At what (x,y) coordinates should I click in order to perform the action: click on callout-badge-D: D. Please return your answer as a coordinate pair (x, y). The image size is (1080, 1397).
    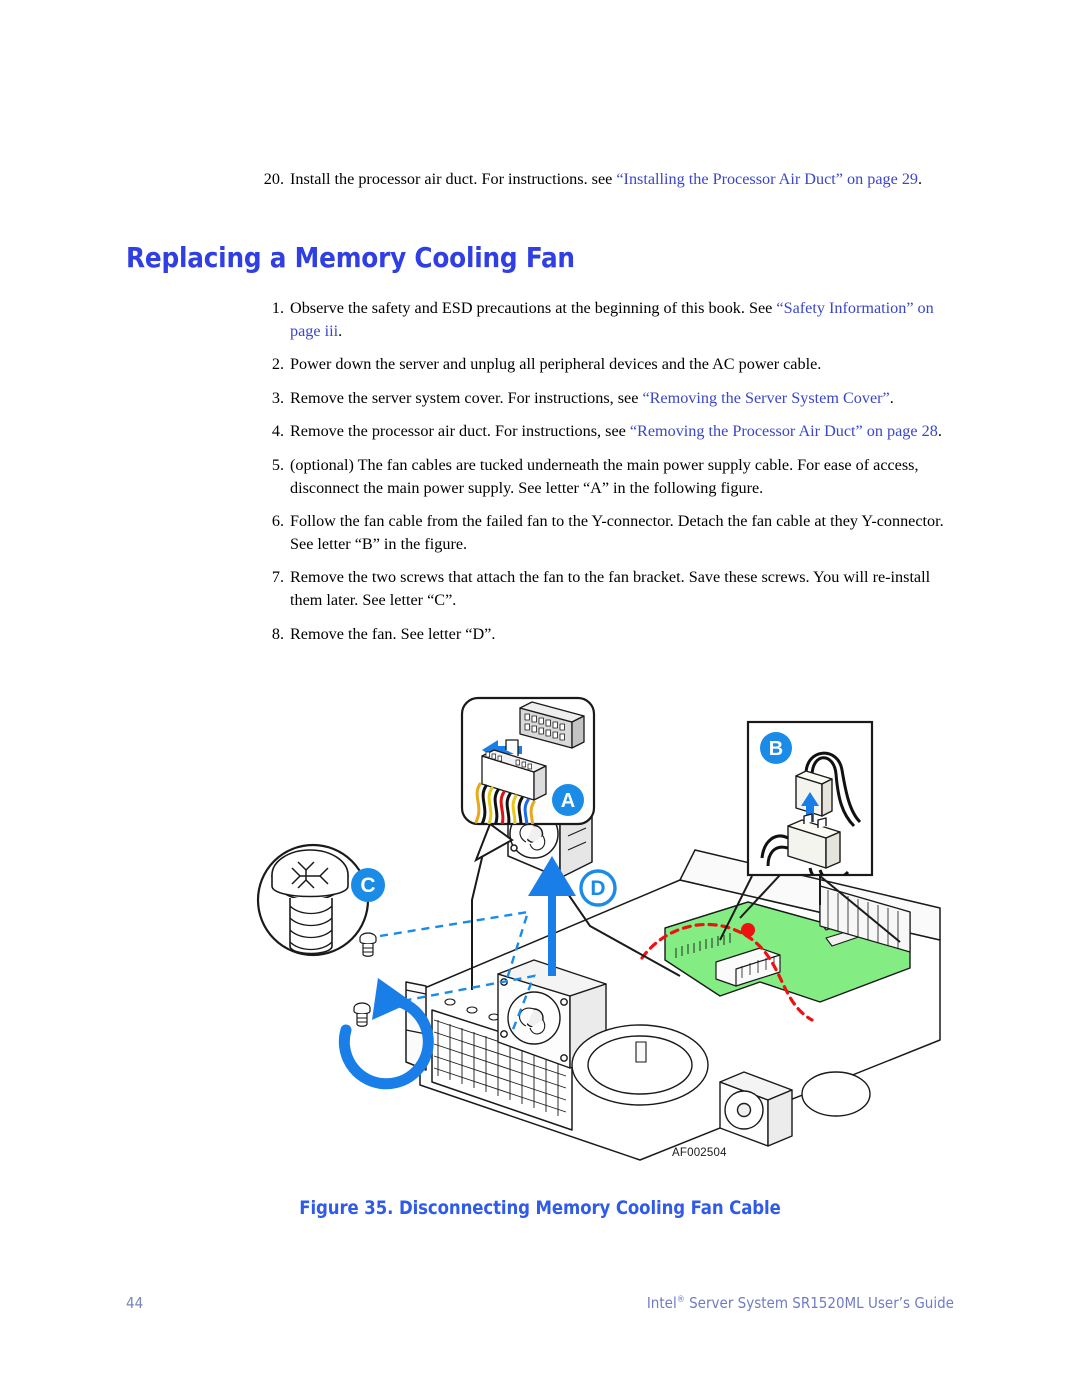
    Looking at the image, I should click on (598, 888).